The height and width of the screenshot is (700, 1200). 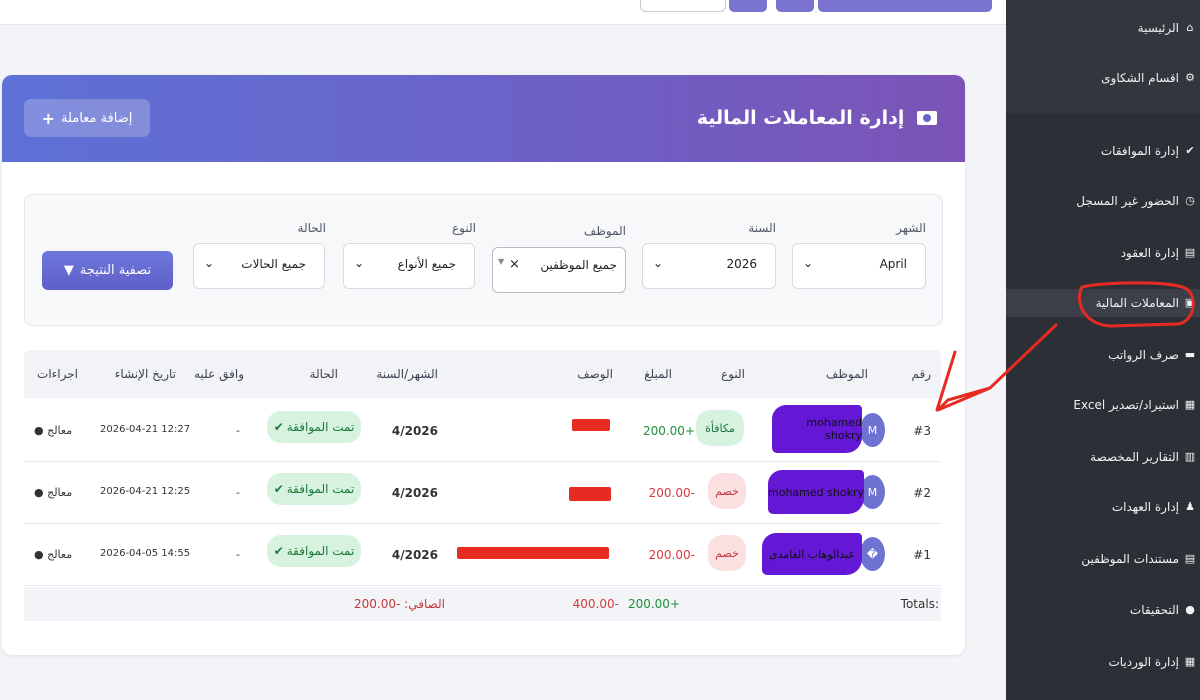 What do you see at coordinates (893, 264) in the screenshot?
I see `month-value: April` at bounding box center [893, 264].